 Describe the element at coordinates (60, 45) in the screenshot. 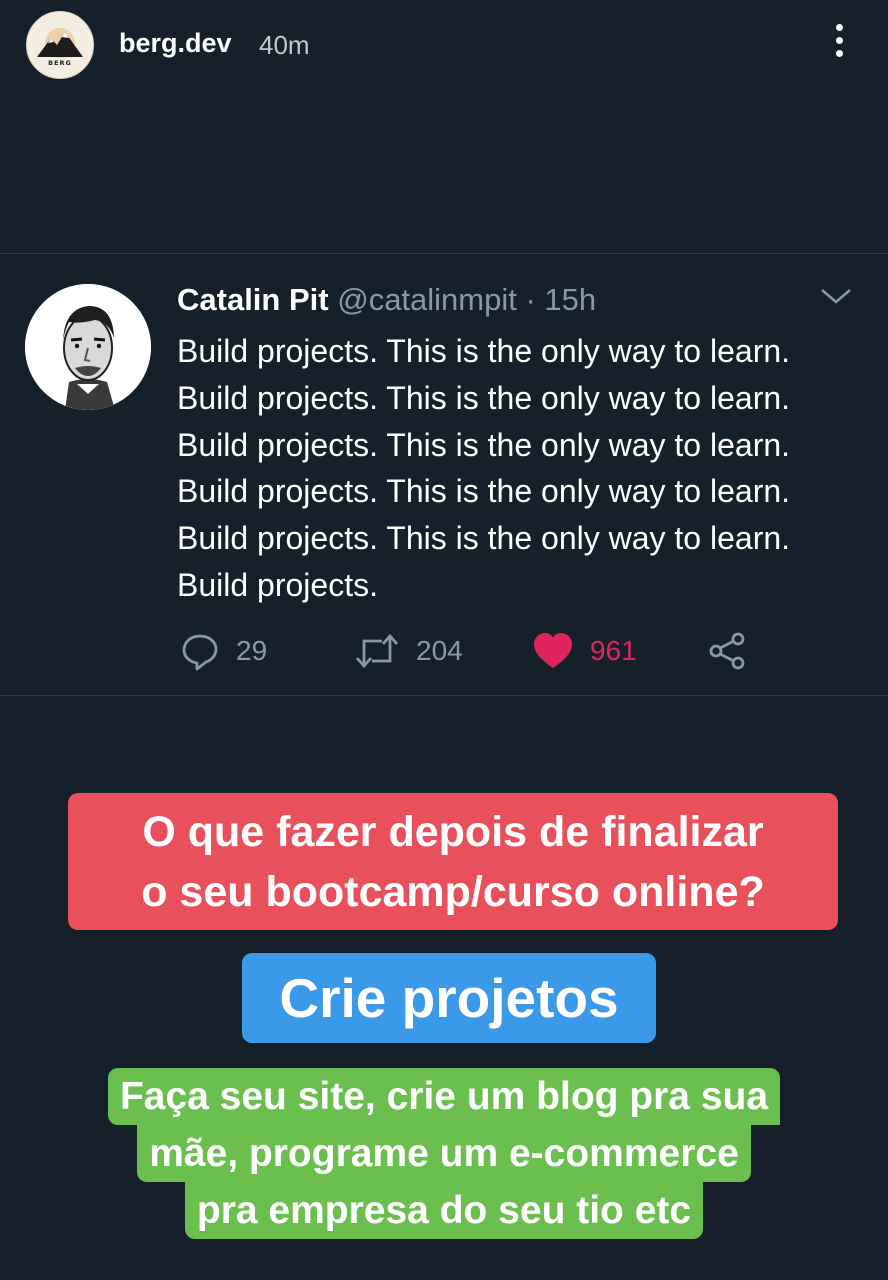

I see `berg-logo-icon: BERG` at that location.